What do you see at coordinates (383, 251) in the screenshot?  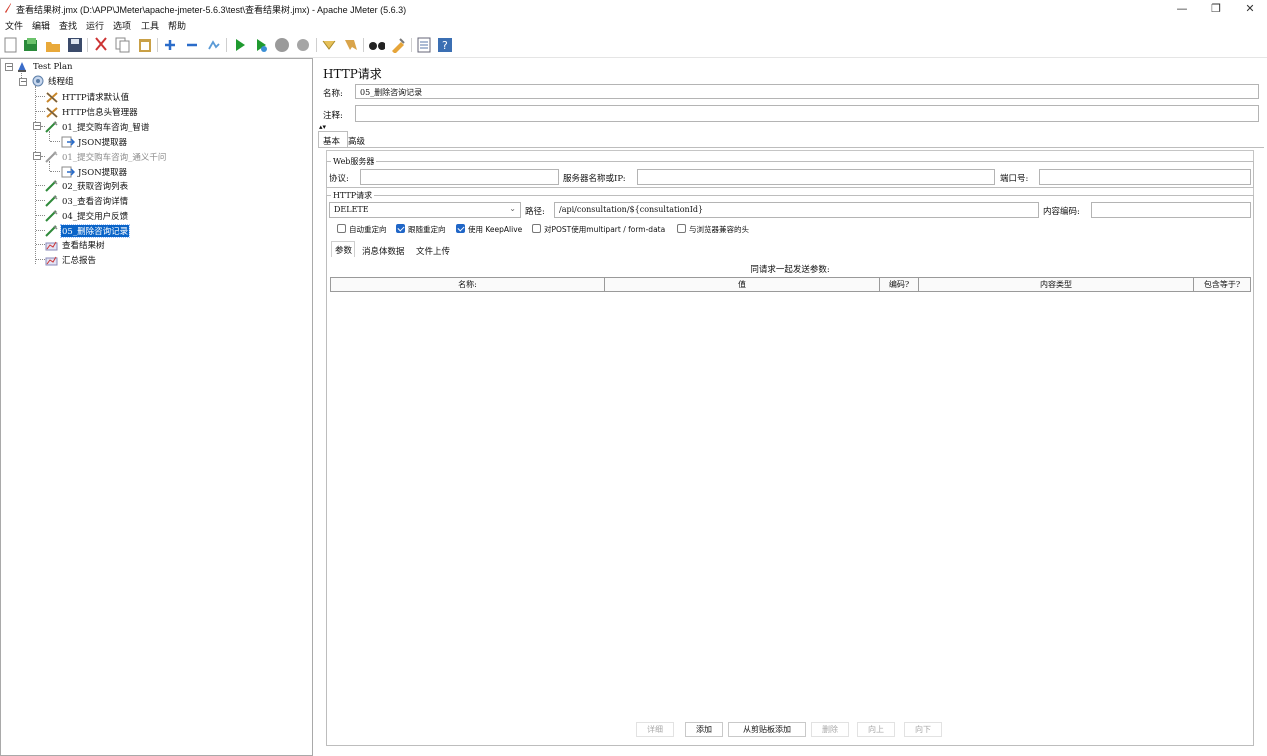 I see `subtab-body-data: 消息体数据` at bounding box center [383, 251].